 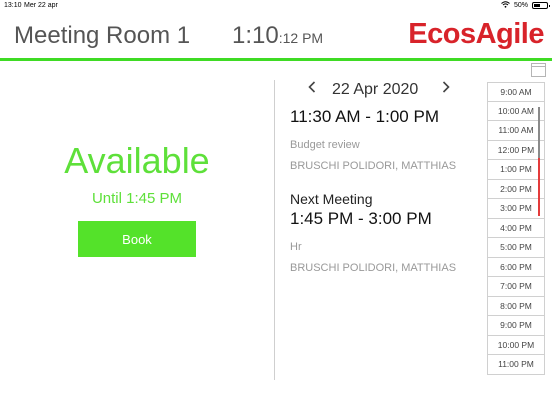 What do you see at coordinates (539, 132) in the screenshot?
I see `timeline-current-meeting-marker` at bounding box center [539, 132].